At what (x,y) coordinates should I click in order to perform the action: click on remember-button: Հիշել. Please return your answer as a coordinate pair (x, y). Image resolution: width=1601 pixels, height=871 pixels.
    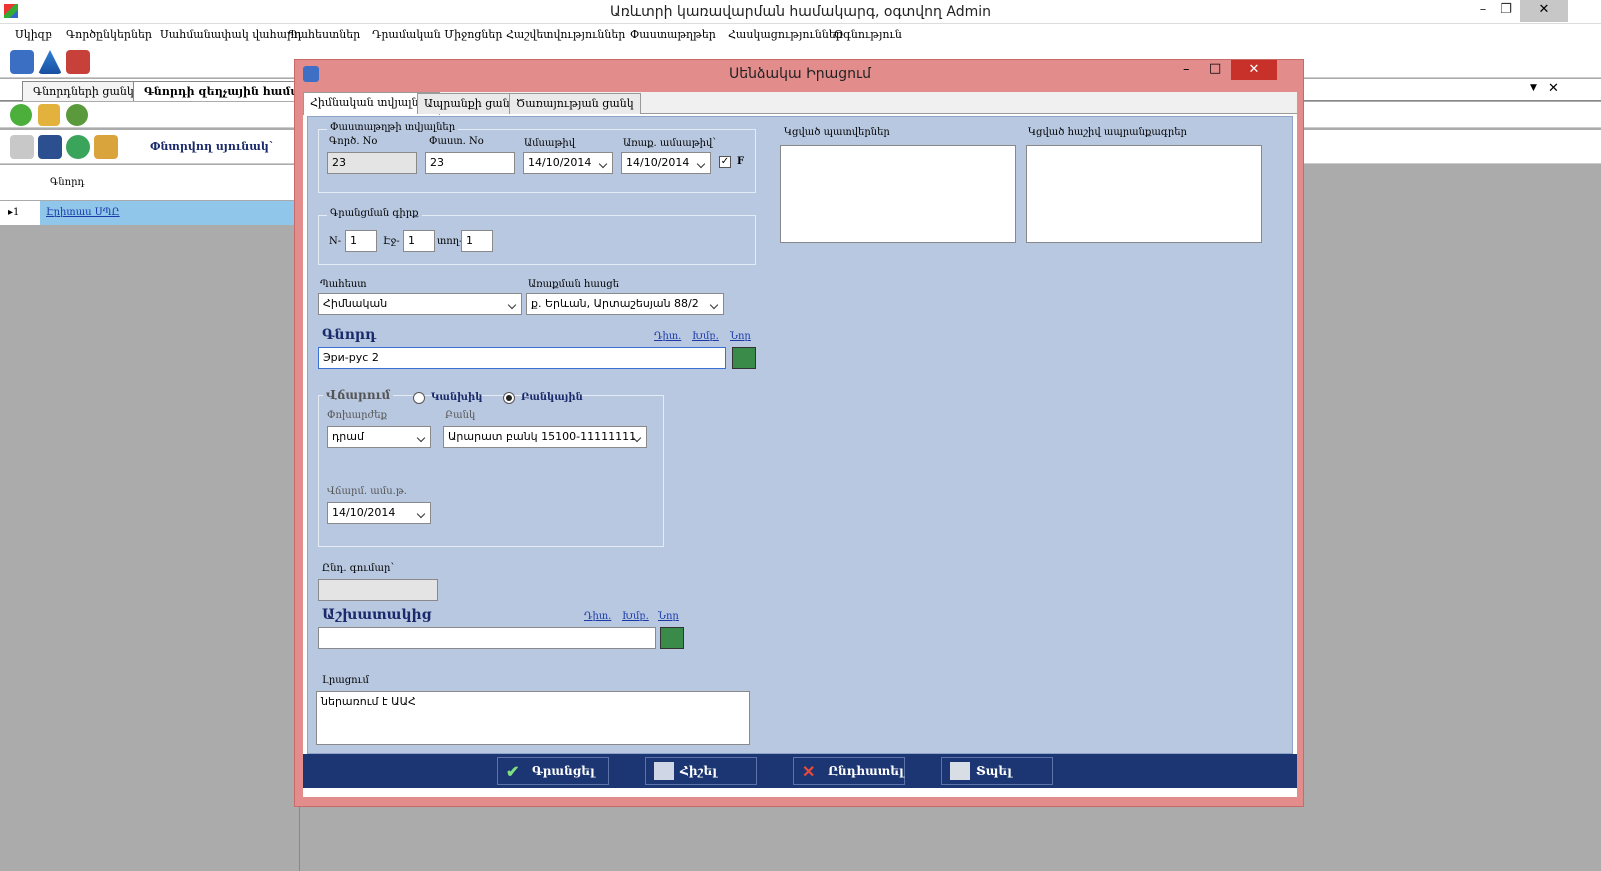
    Looking at the image, I should click on (701, 771).